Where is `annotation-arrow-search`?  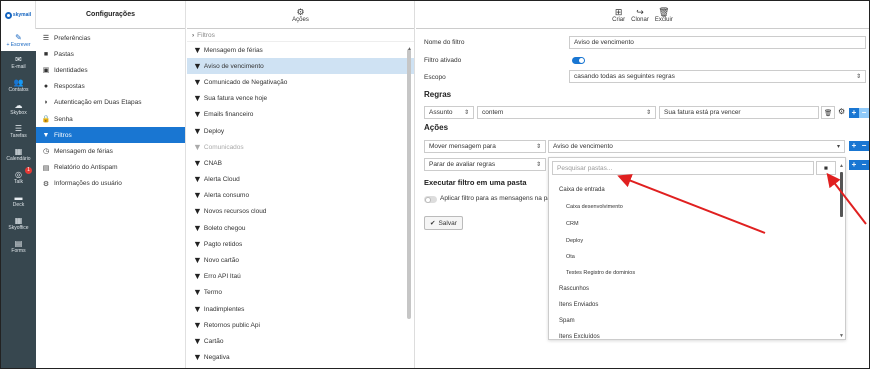
annotation-arrow-search is located at coordinates (691, 204).